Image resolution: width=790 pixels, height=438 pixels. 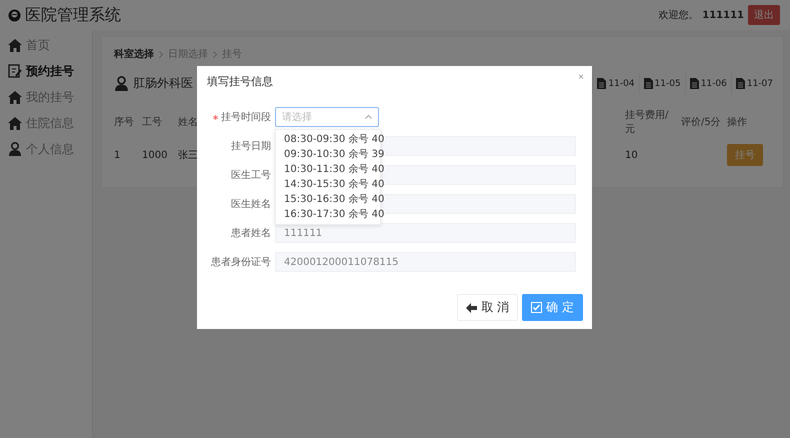 What do you see at coordinates (425, 233) in the screenshot?
I see `input-field: 111111` at bounding box center [425, 233].